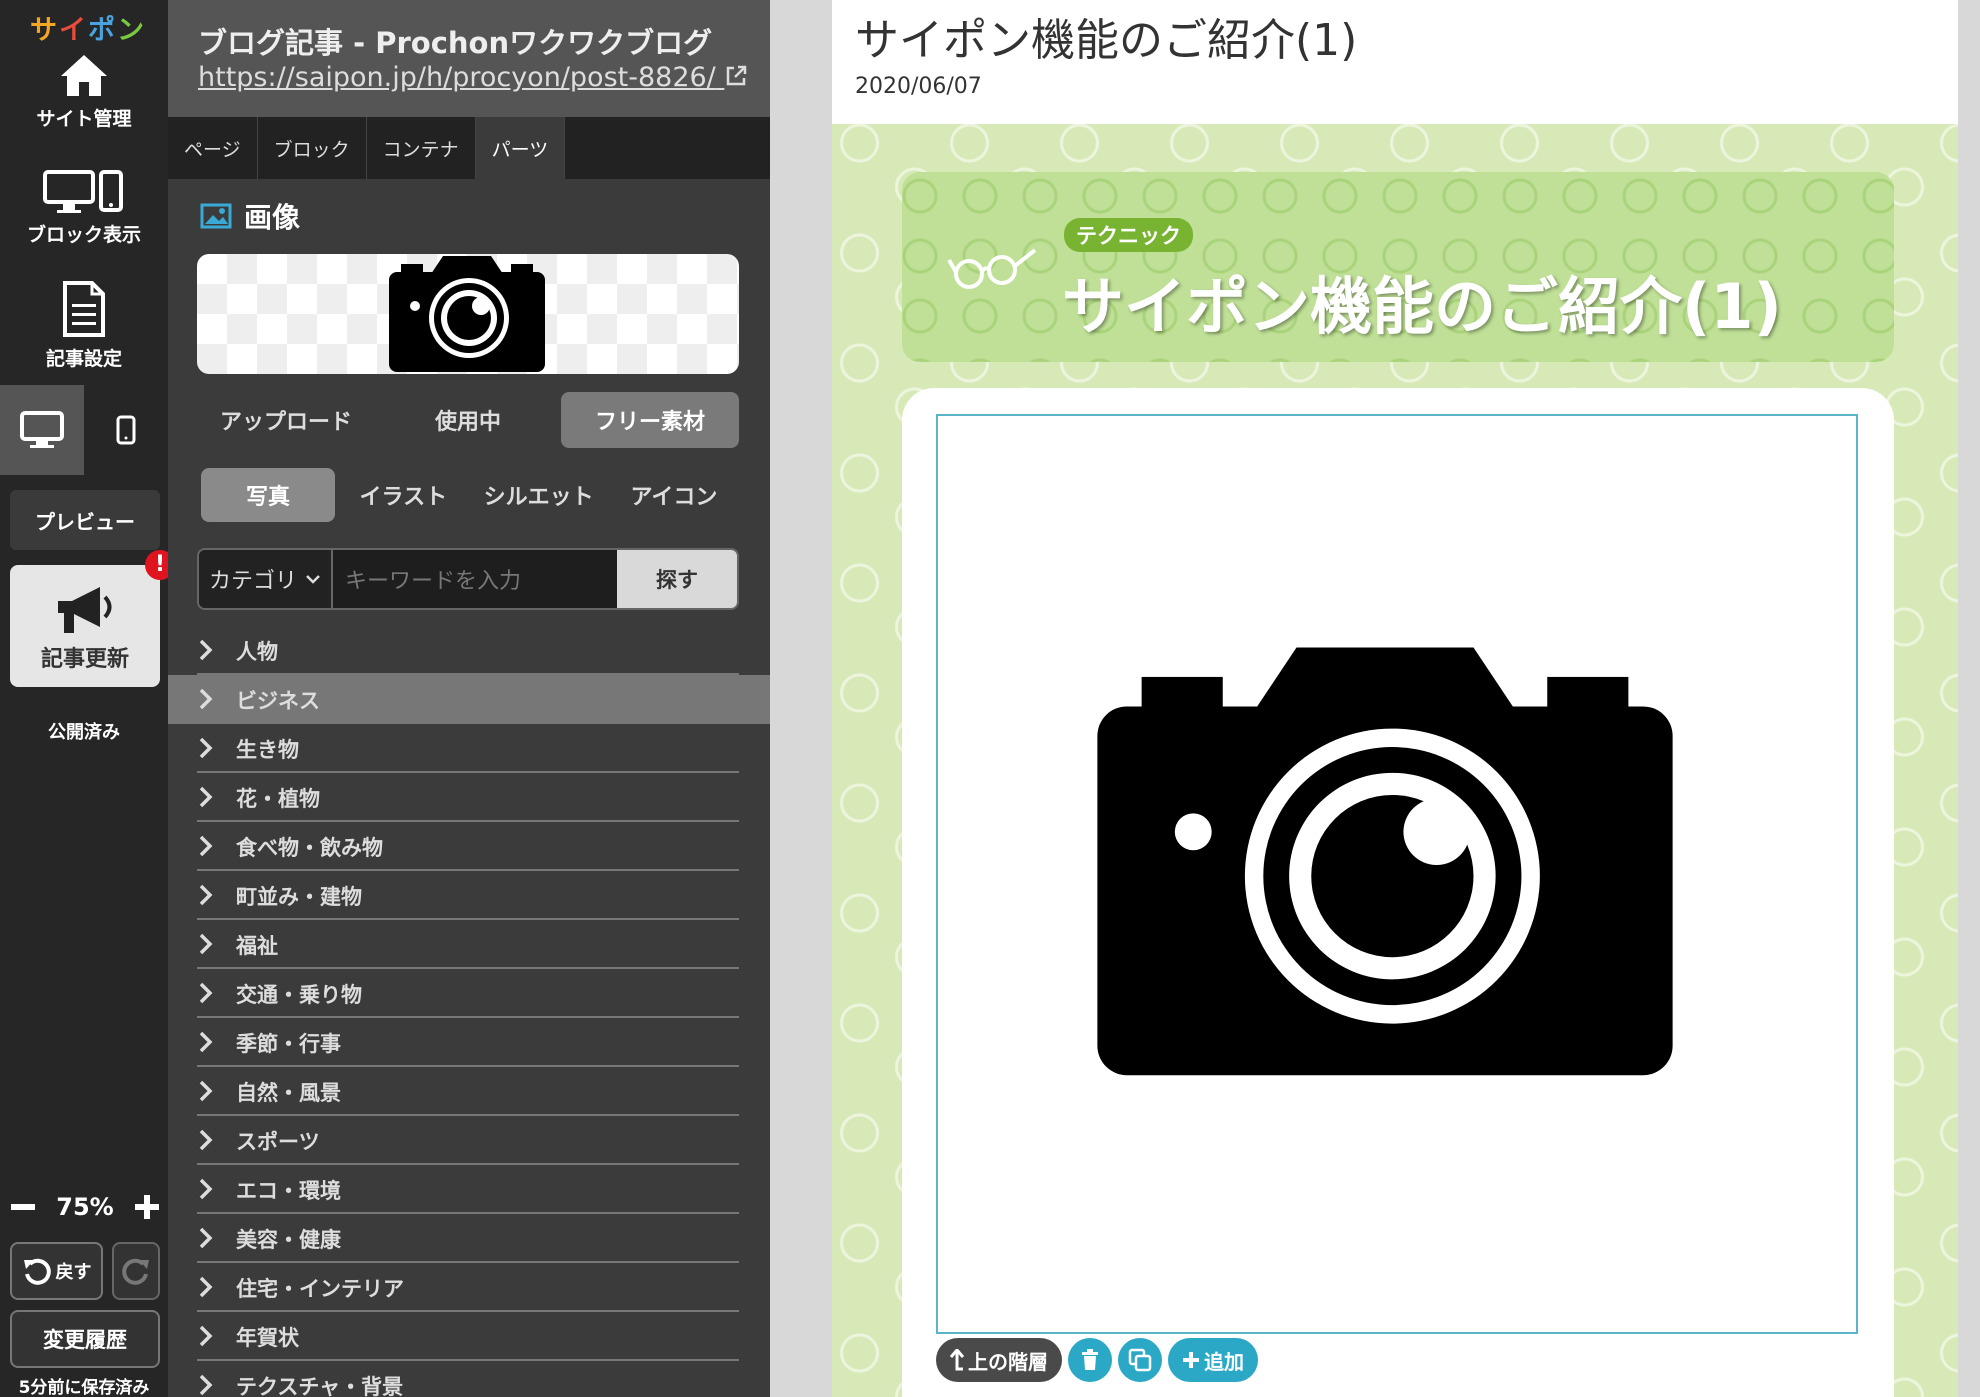 Image resolution: width=1980 pixels, height=1397 pixels. What do you see at coordinates (469, 846) in the screenshot?
I see `category-item: 食べ物・飲み物` at bounding box center [469, 846].